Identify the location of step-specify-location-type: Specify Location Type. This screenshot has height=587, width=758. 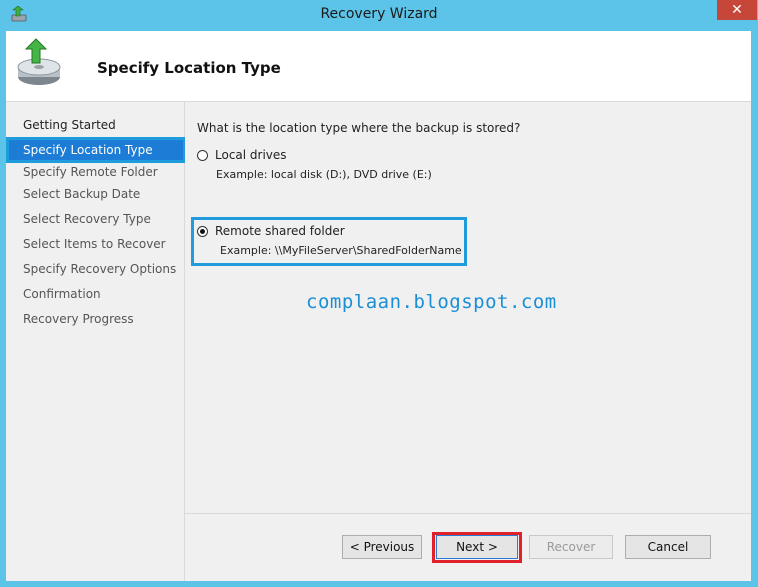
(96, 150).